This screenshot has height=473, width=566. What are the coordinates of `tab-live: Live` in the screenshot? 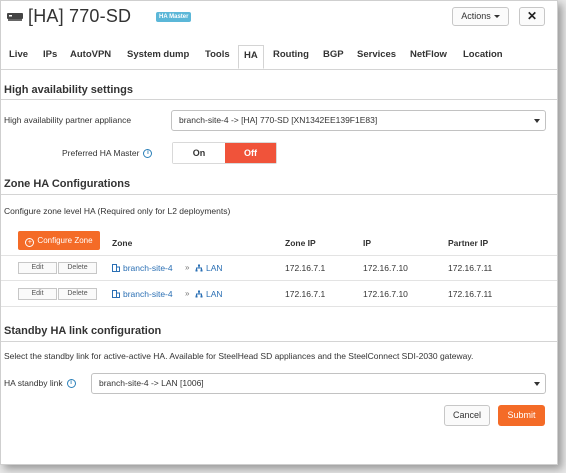 It's located at (18, 54).